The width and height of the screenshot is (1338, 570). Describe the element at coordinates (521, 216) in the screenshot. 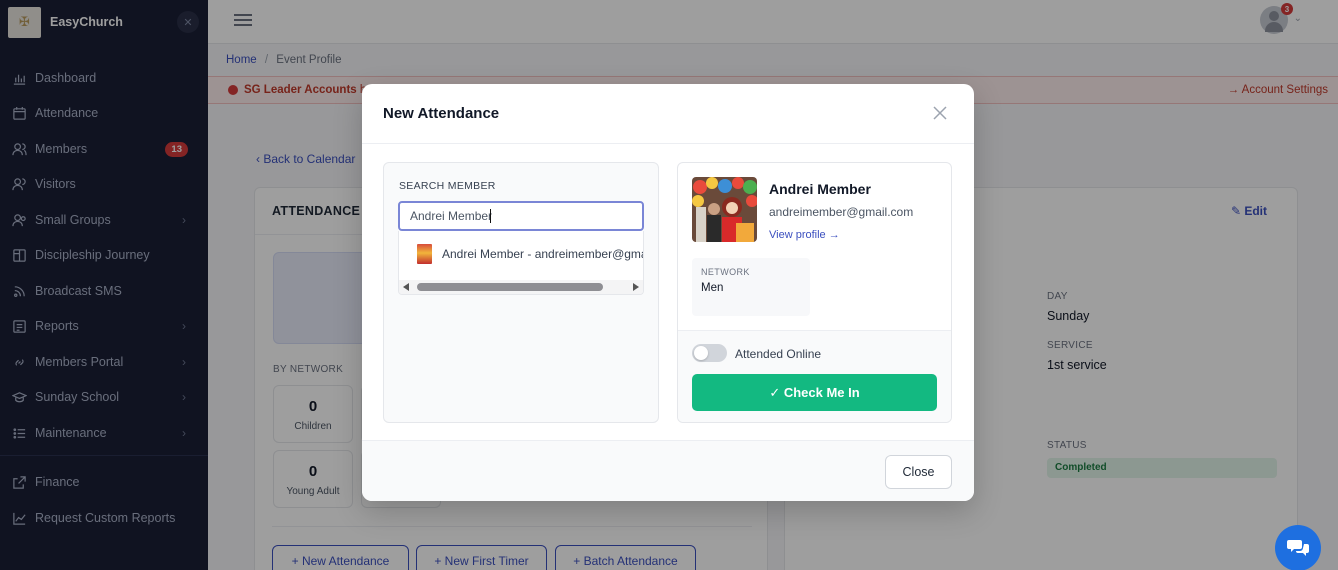

I see `search-member-input` at that location.